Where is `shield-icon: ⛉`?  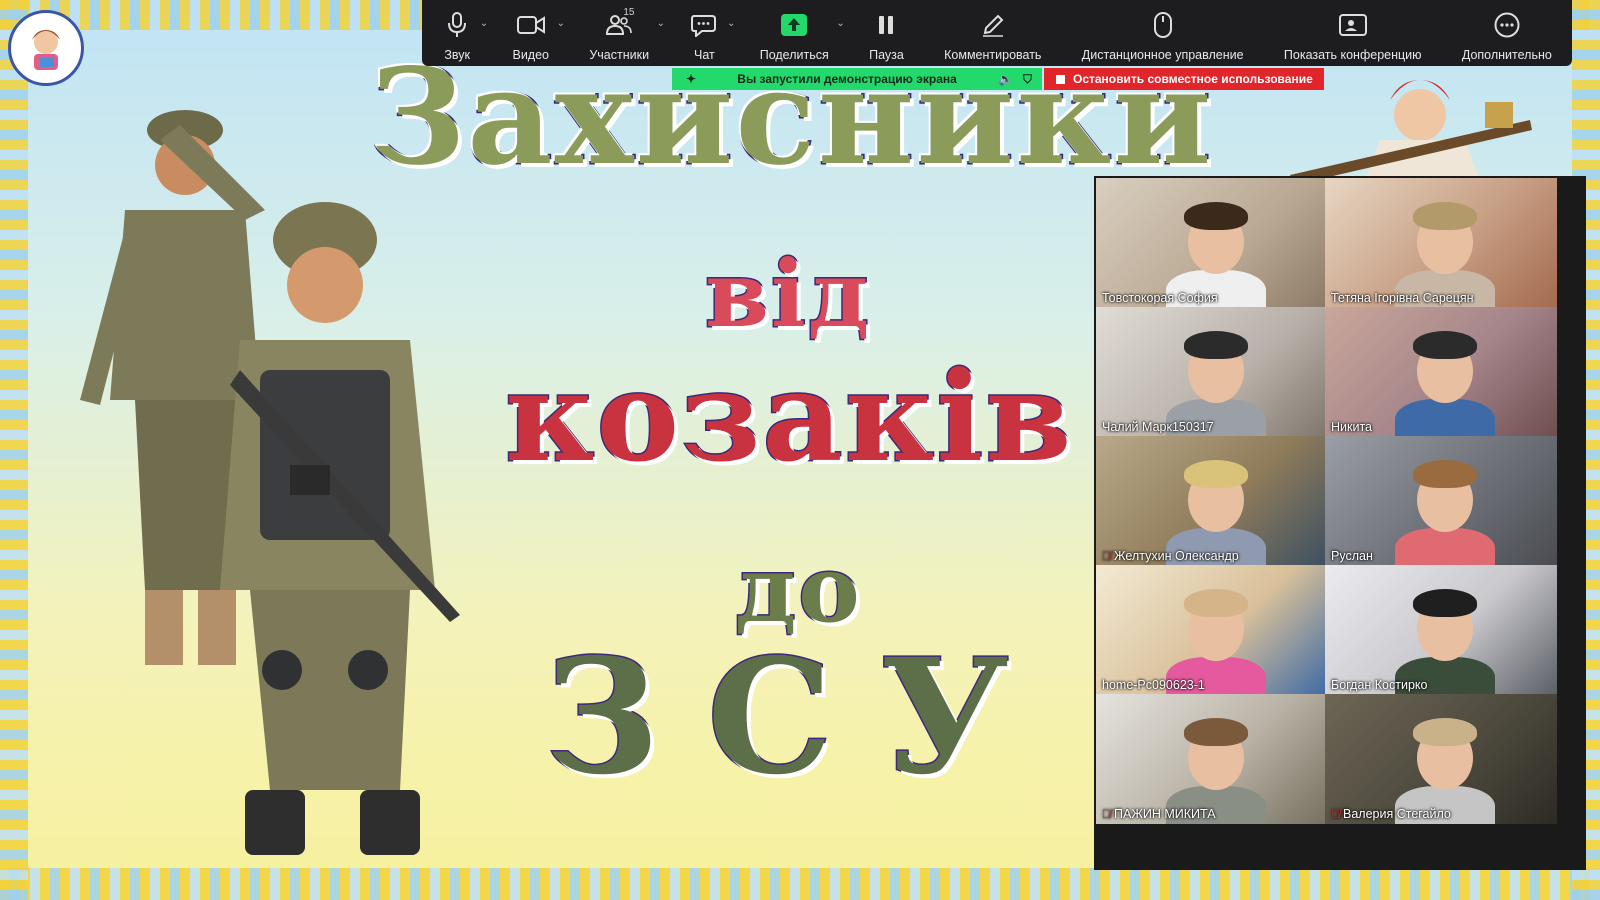
shield-icon: ⛉ is located at coordinates (1027, 78).